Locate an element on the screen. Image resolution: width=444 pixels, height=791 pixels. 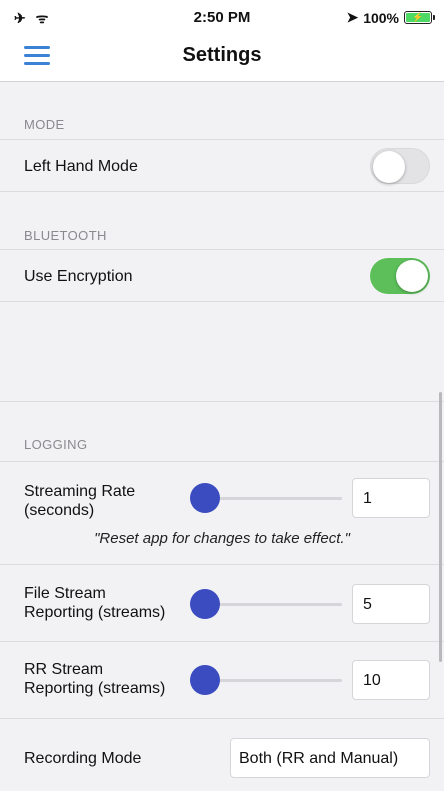
rr-stream-label: RR Stream Reporting (streams) is located at coordinates (94, 679).